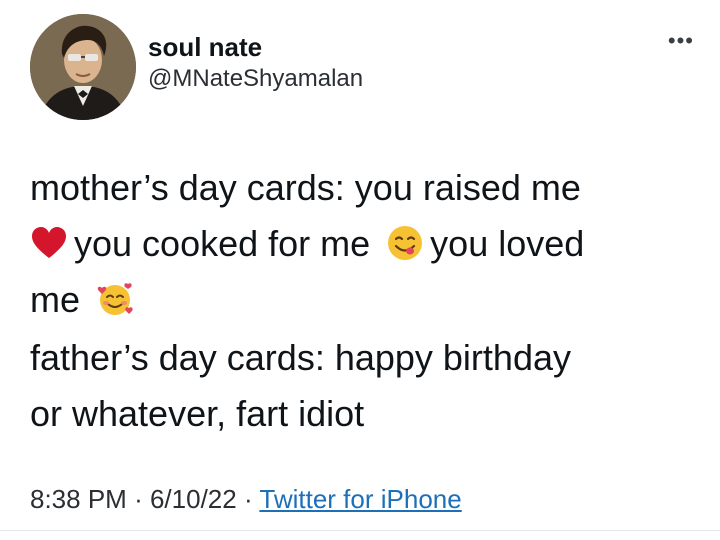 Image resolution: width=720 pixels, height=540 pixels. What do you see at coordinates (115, 299) in the screenshot?
I see `smiling-face-with-hearts-icon` at bounding box center [115, 299].